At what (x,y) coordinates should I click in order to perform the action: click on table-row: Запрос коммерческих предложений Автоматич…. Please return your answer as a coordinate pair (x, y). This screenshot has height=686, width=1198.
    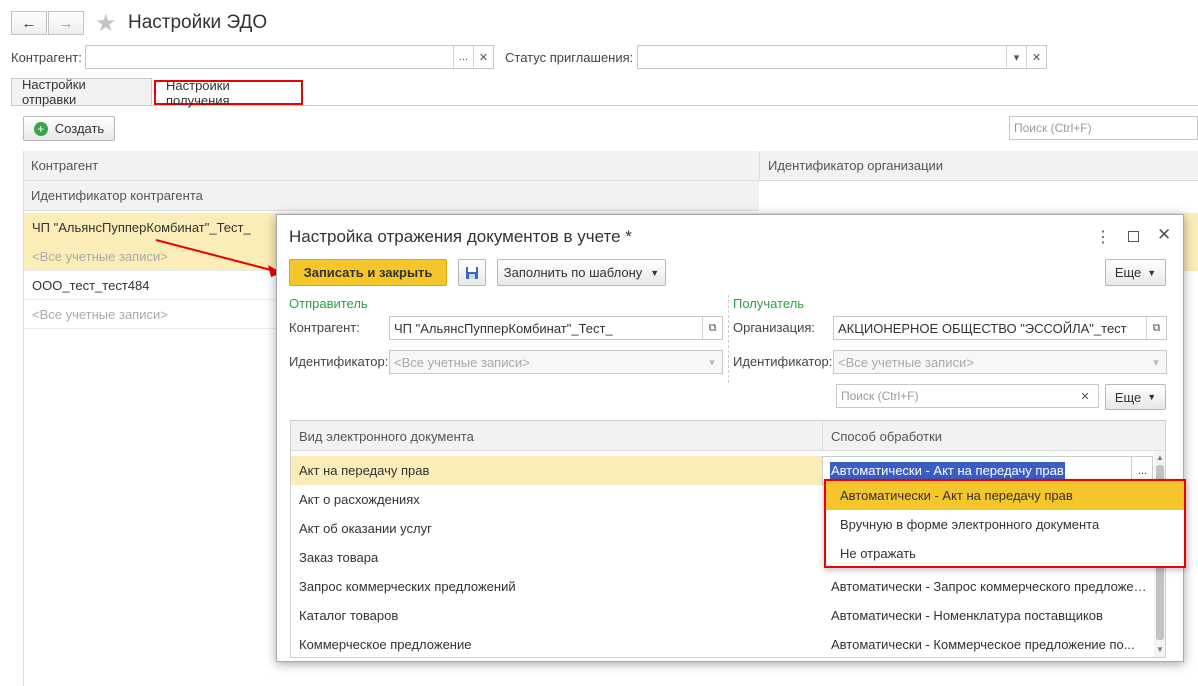
    Looking at the image, I should click on (722, 586).